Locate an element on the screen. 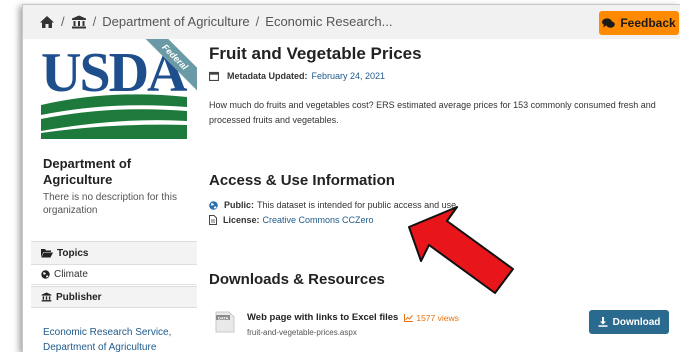 This screenshot has height=352, width=680. metadata-label: Metadata Updated: is located at coordinates (267, 76).